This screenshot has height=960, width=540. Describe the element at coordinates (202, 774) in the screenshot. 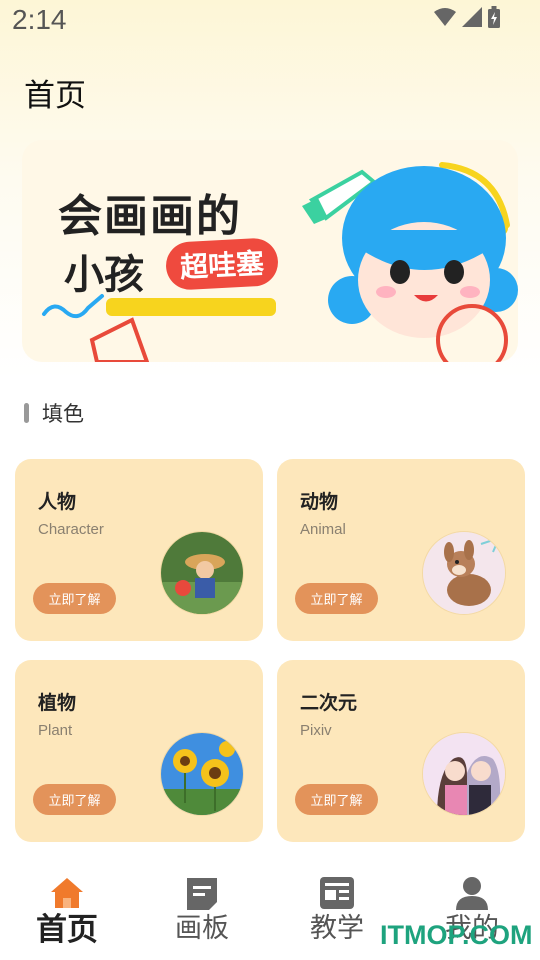

I see `sunflower-thumbnail` at that location.